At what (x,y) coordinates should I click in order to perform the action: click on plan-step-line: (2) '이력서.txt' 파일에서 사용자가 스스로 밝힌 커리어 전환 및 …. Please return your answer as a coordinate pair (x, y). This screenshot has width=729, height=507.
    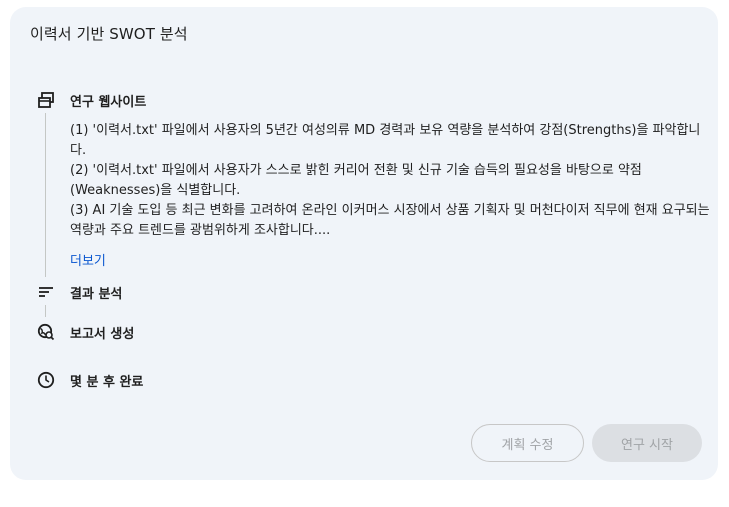
    Looking at the image, I should click on (356, 180).